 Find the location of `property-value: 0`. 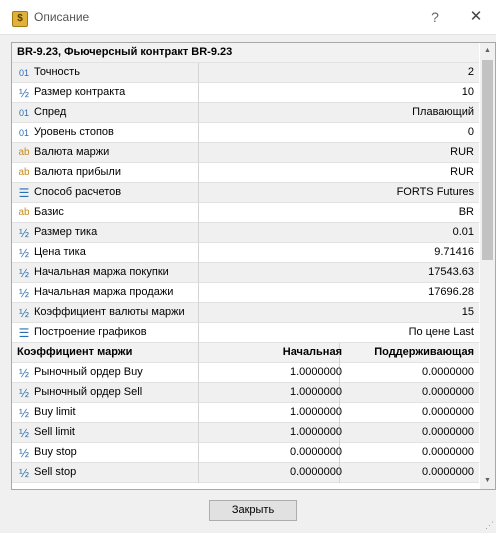

property-value: 0 is located at coordinates (470, 132).